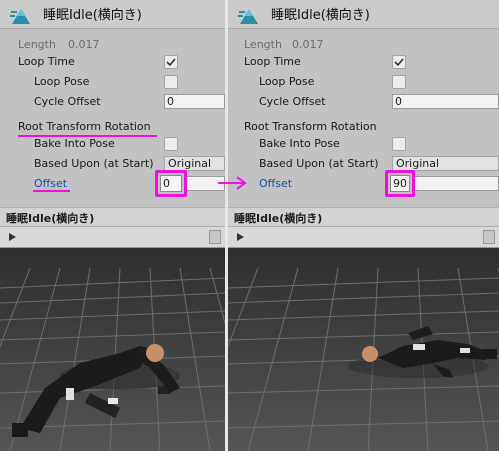  I want to click on offset-input: 90, so click(400, 183).